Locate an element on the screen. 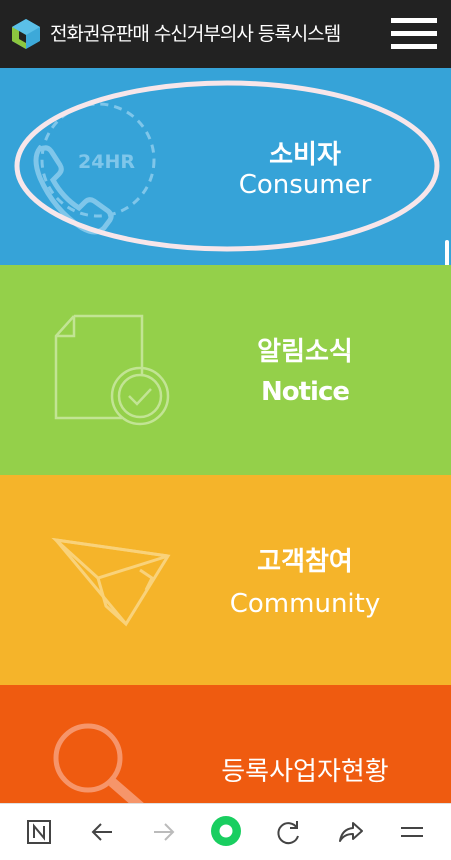 This screenshot has width=451, height=860. back-arrow-icon is located at coordinates (102, 832).